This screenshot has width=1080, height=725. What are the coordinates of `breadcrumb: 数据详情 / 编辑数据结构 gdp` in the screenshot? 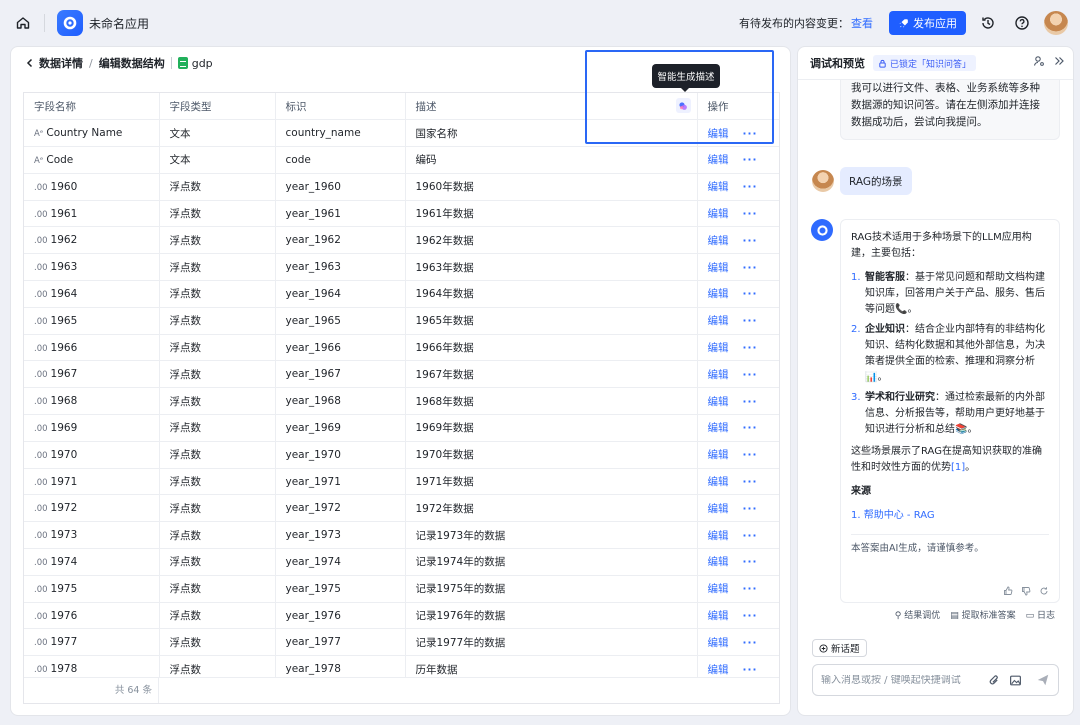 It's located at (119, 63).